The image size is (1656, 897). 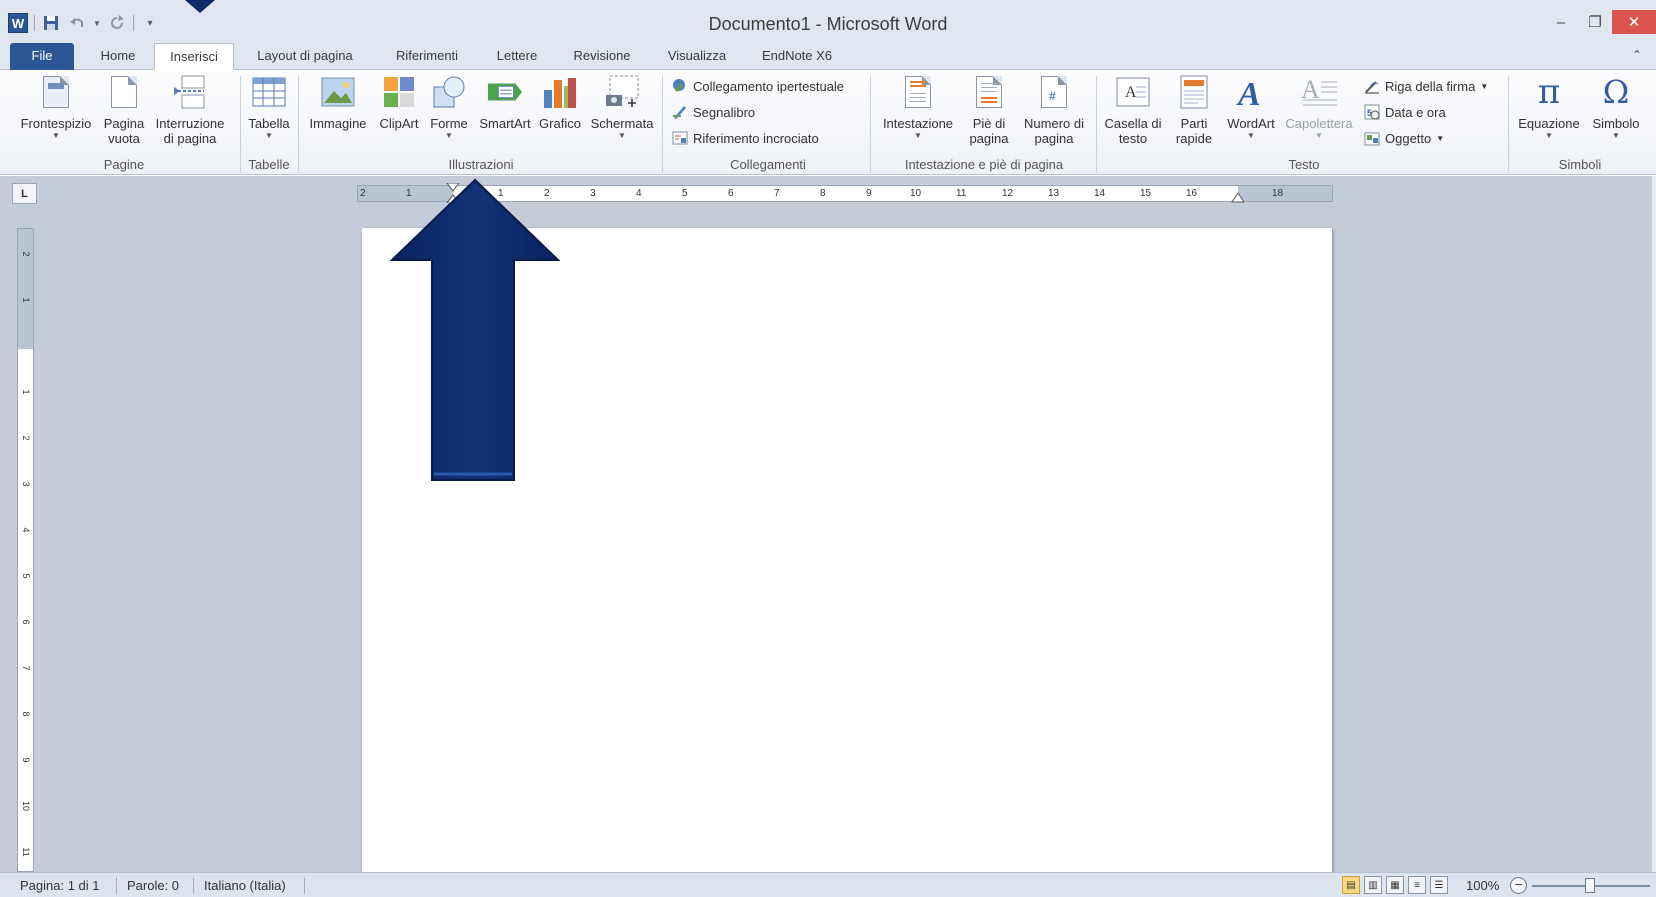 I want to click on picture-icon, so click(x=338, y=92).